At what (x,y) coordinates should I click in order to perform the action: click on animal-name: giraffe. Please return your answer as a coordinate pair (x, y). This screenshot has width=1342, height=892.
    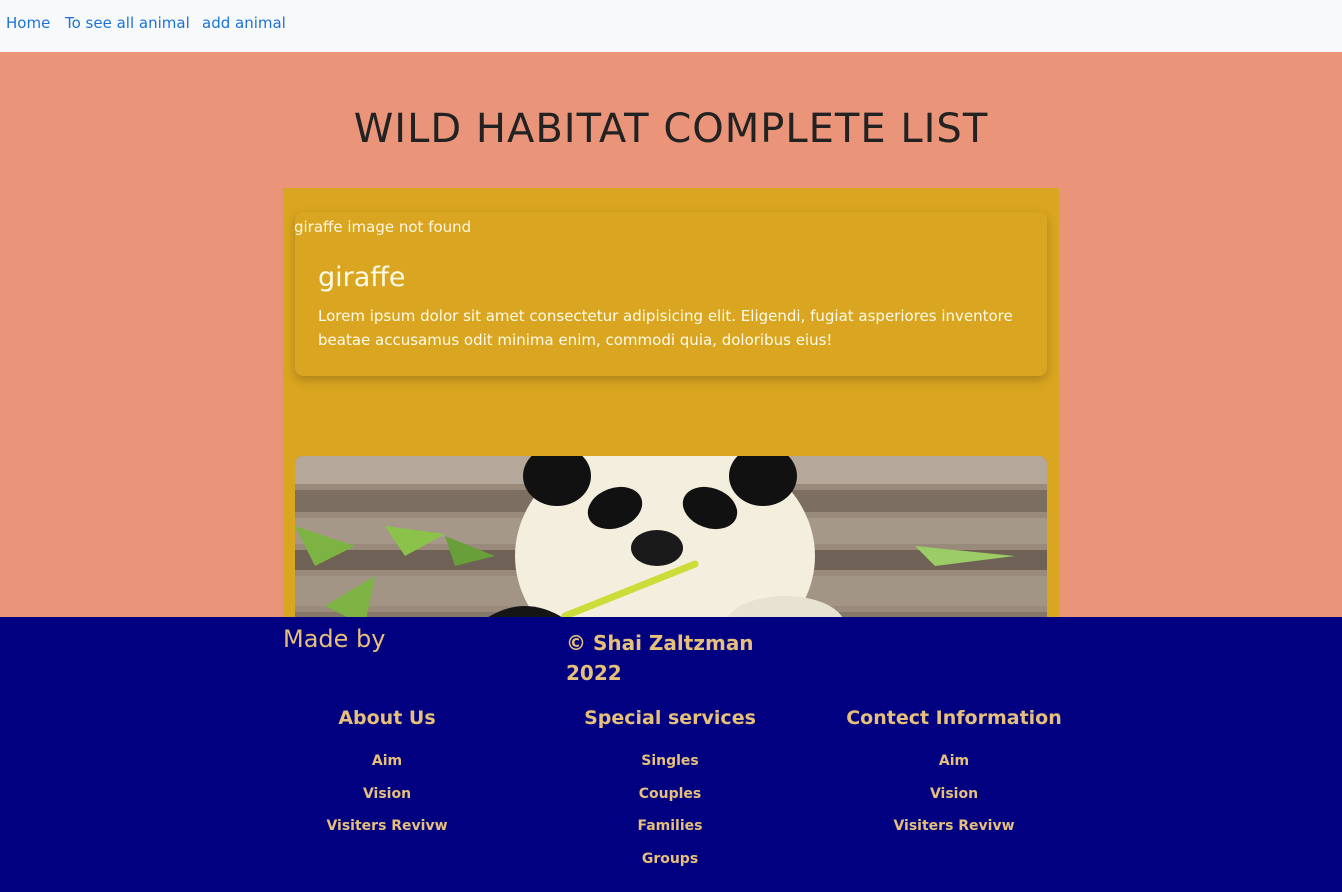
    Looking at the image, I should click on (362, 277).